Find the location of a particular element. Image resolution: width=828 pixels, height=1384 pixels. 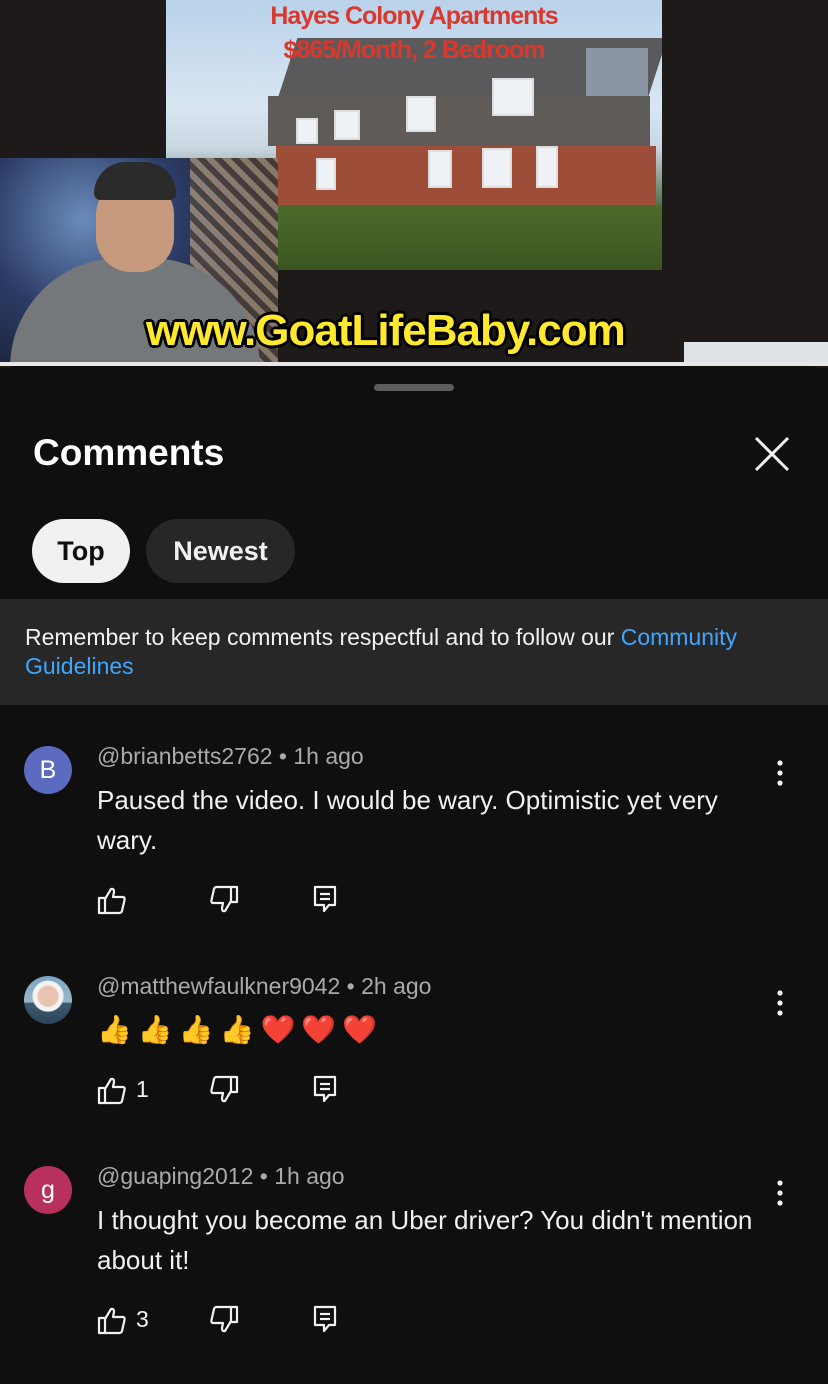

slide-title: Hayes Colony Apartments is located at coordinates (414, 16).